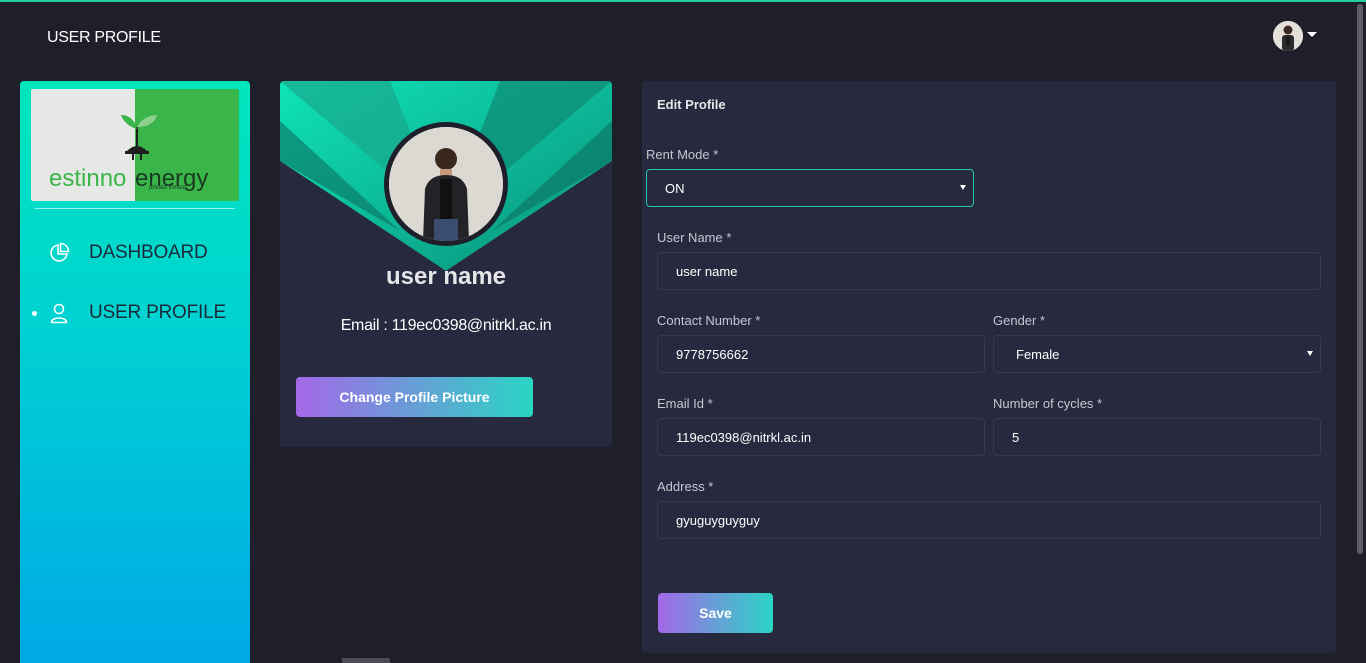 This screenshot has height=663, width=1366. I want to click on top-navbar: USER PROFILE, so click(683, 37).